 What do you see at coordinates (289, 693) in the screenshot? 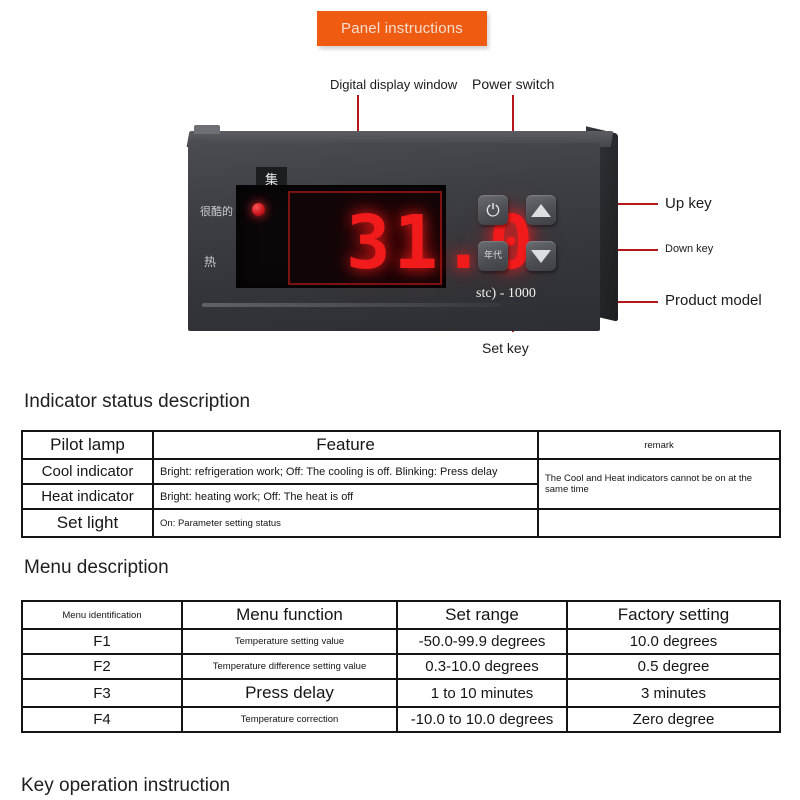
I see `cell-menu-function: Press delay` at bounding box center [289, 693].